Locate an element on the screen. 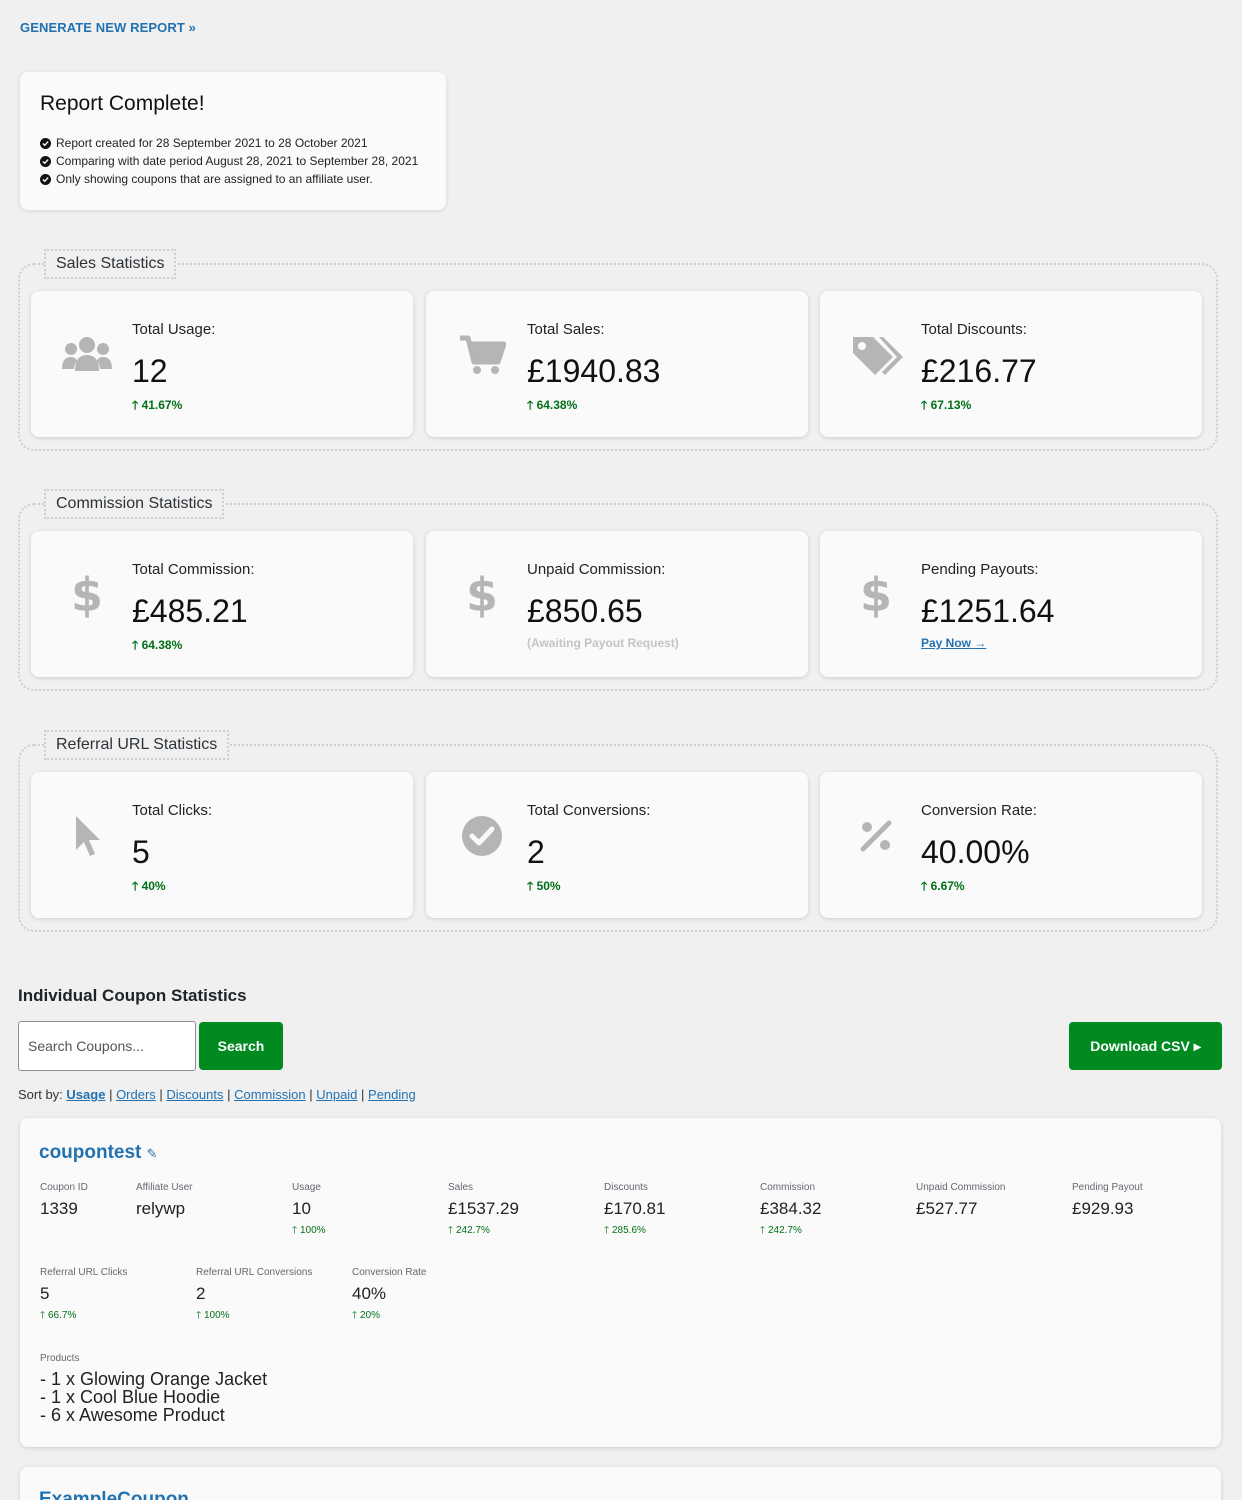 This screenshot has width=1242, height=1500. coupon-stat-value: 10 is located at coordinates (301, 1208).